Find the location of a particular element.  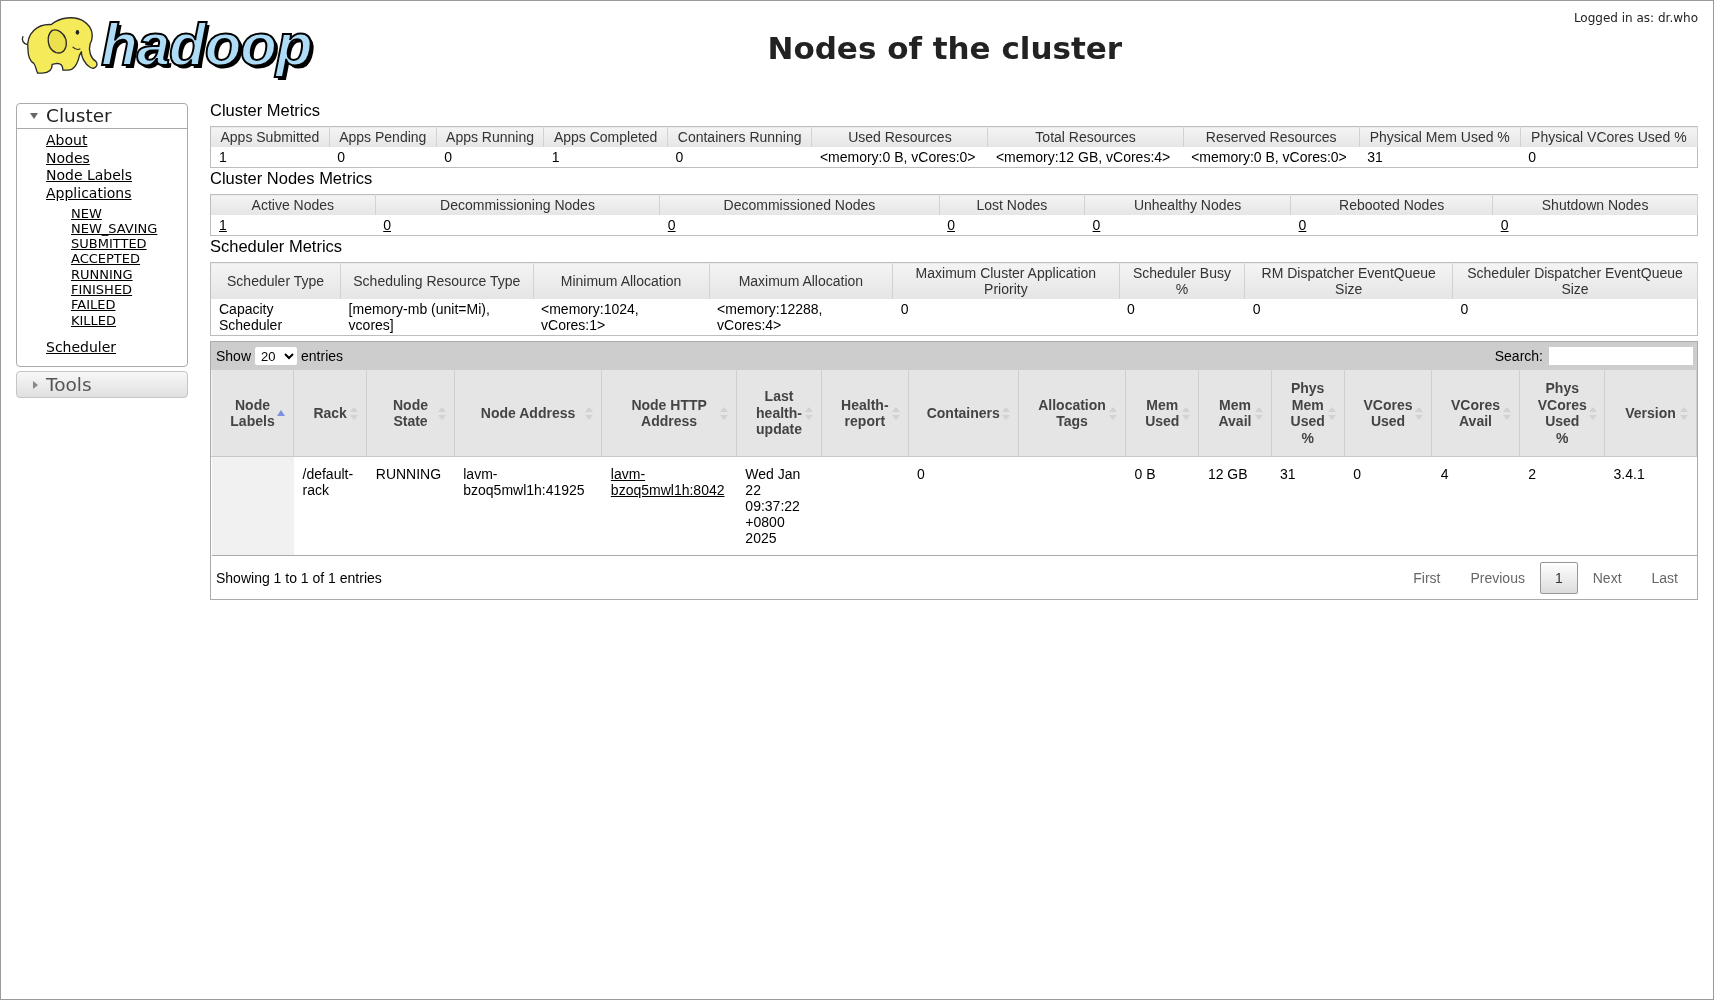

table-cell: 12 GB is located at coordinates (1235, 506).